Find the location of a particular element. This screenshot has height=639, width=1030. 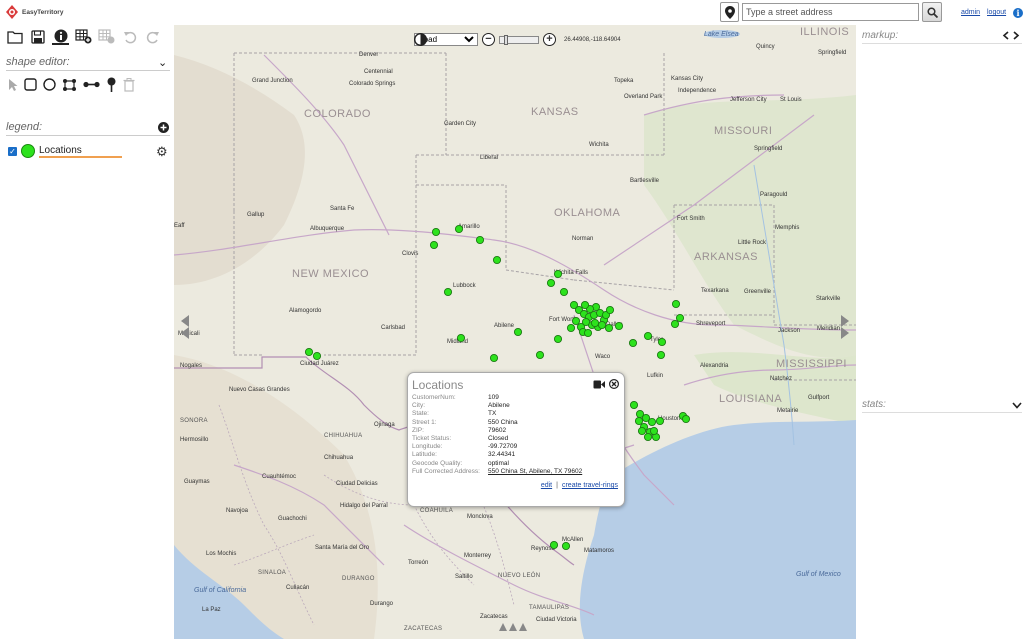

add-layer-icon is located at coordinates (163, 129).